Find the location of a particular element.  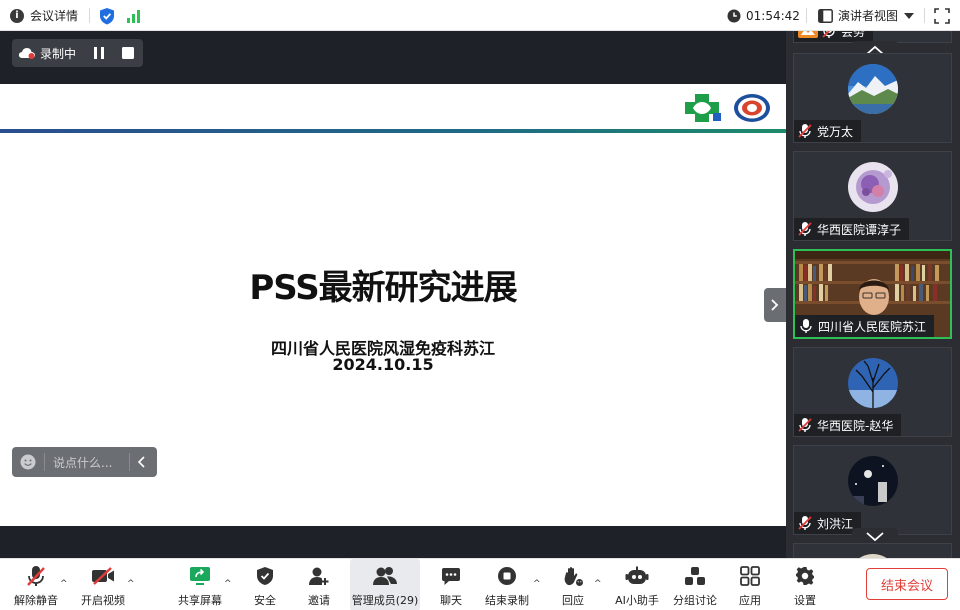

meeting-timer: 01:54:42 is located at coordinates (763, 15).